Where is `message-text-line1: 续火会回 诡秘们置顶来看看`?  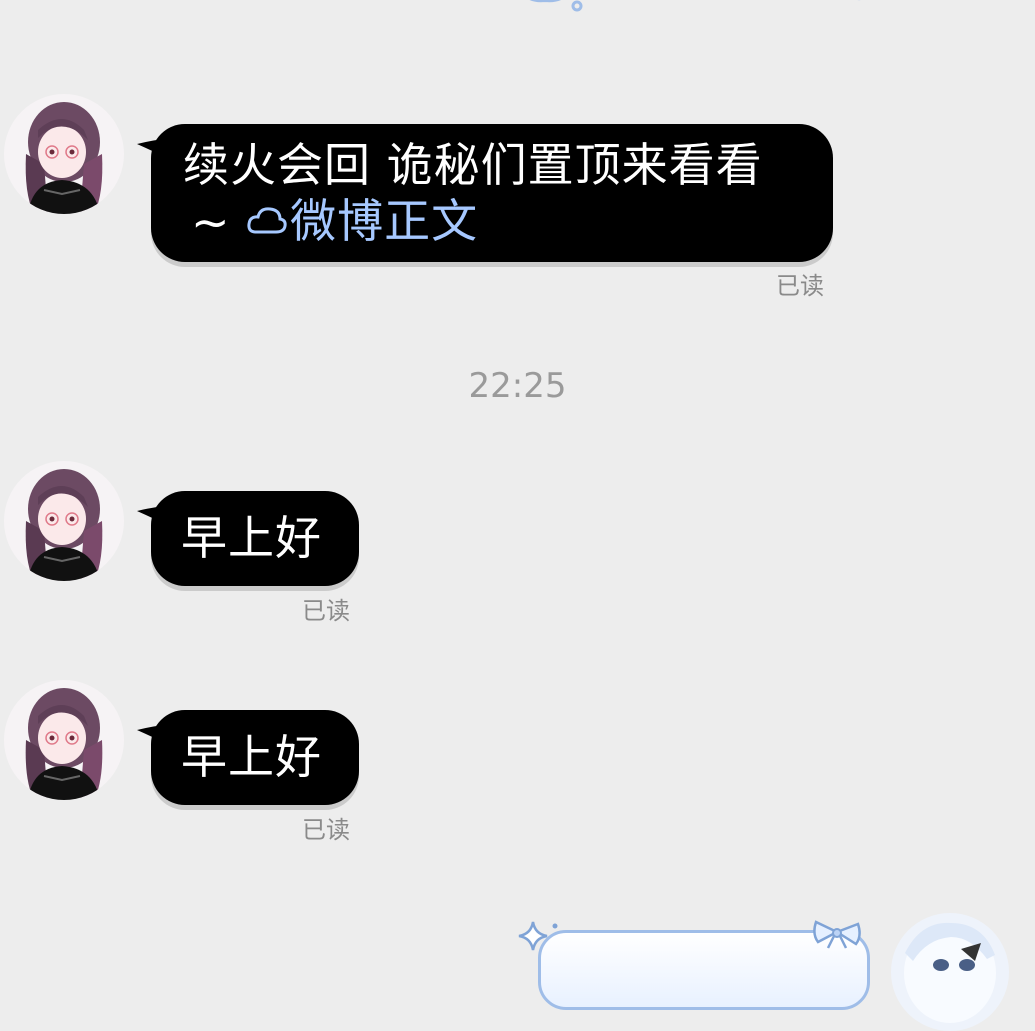
message-text-line1: 续火会回 诡秘们置顶来看看 is located at coordinates (473, 165).